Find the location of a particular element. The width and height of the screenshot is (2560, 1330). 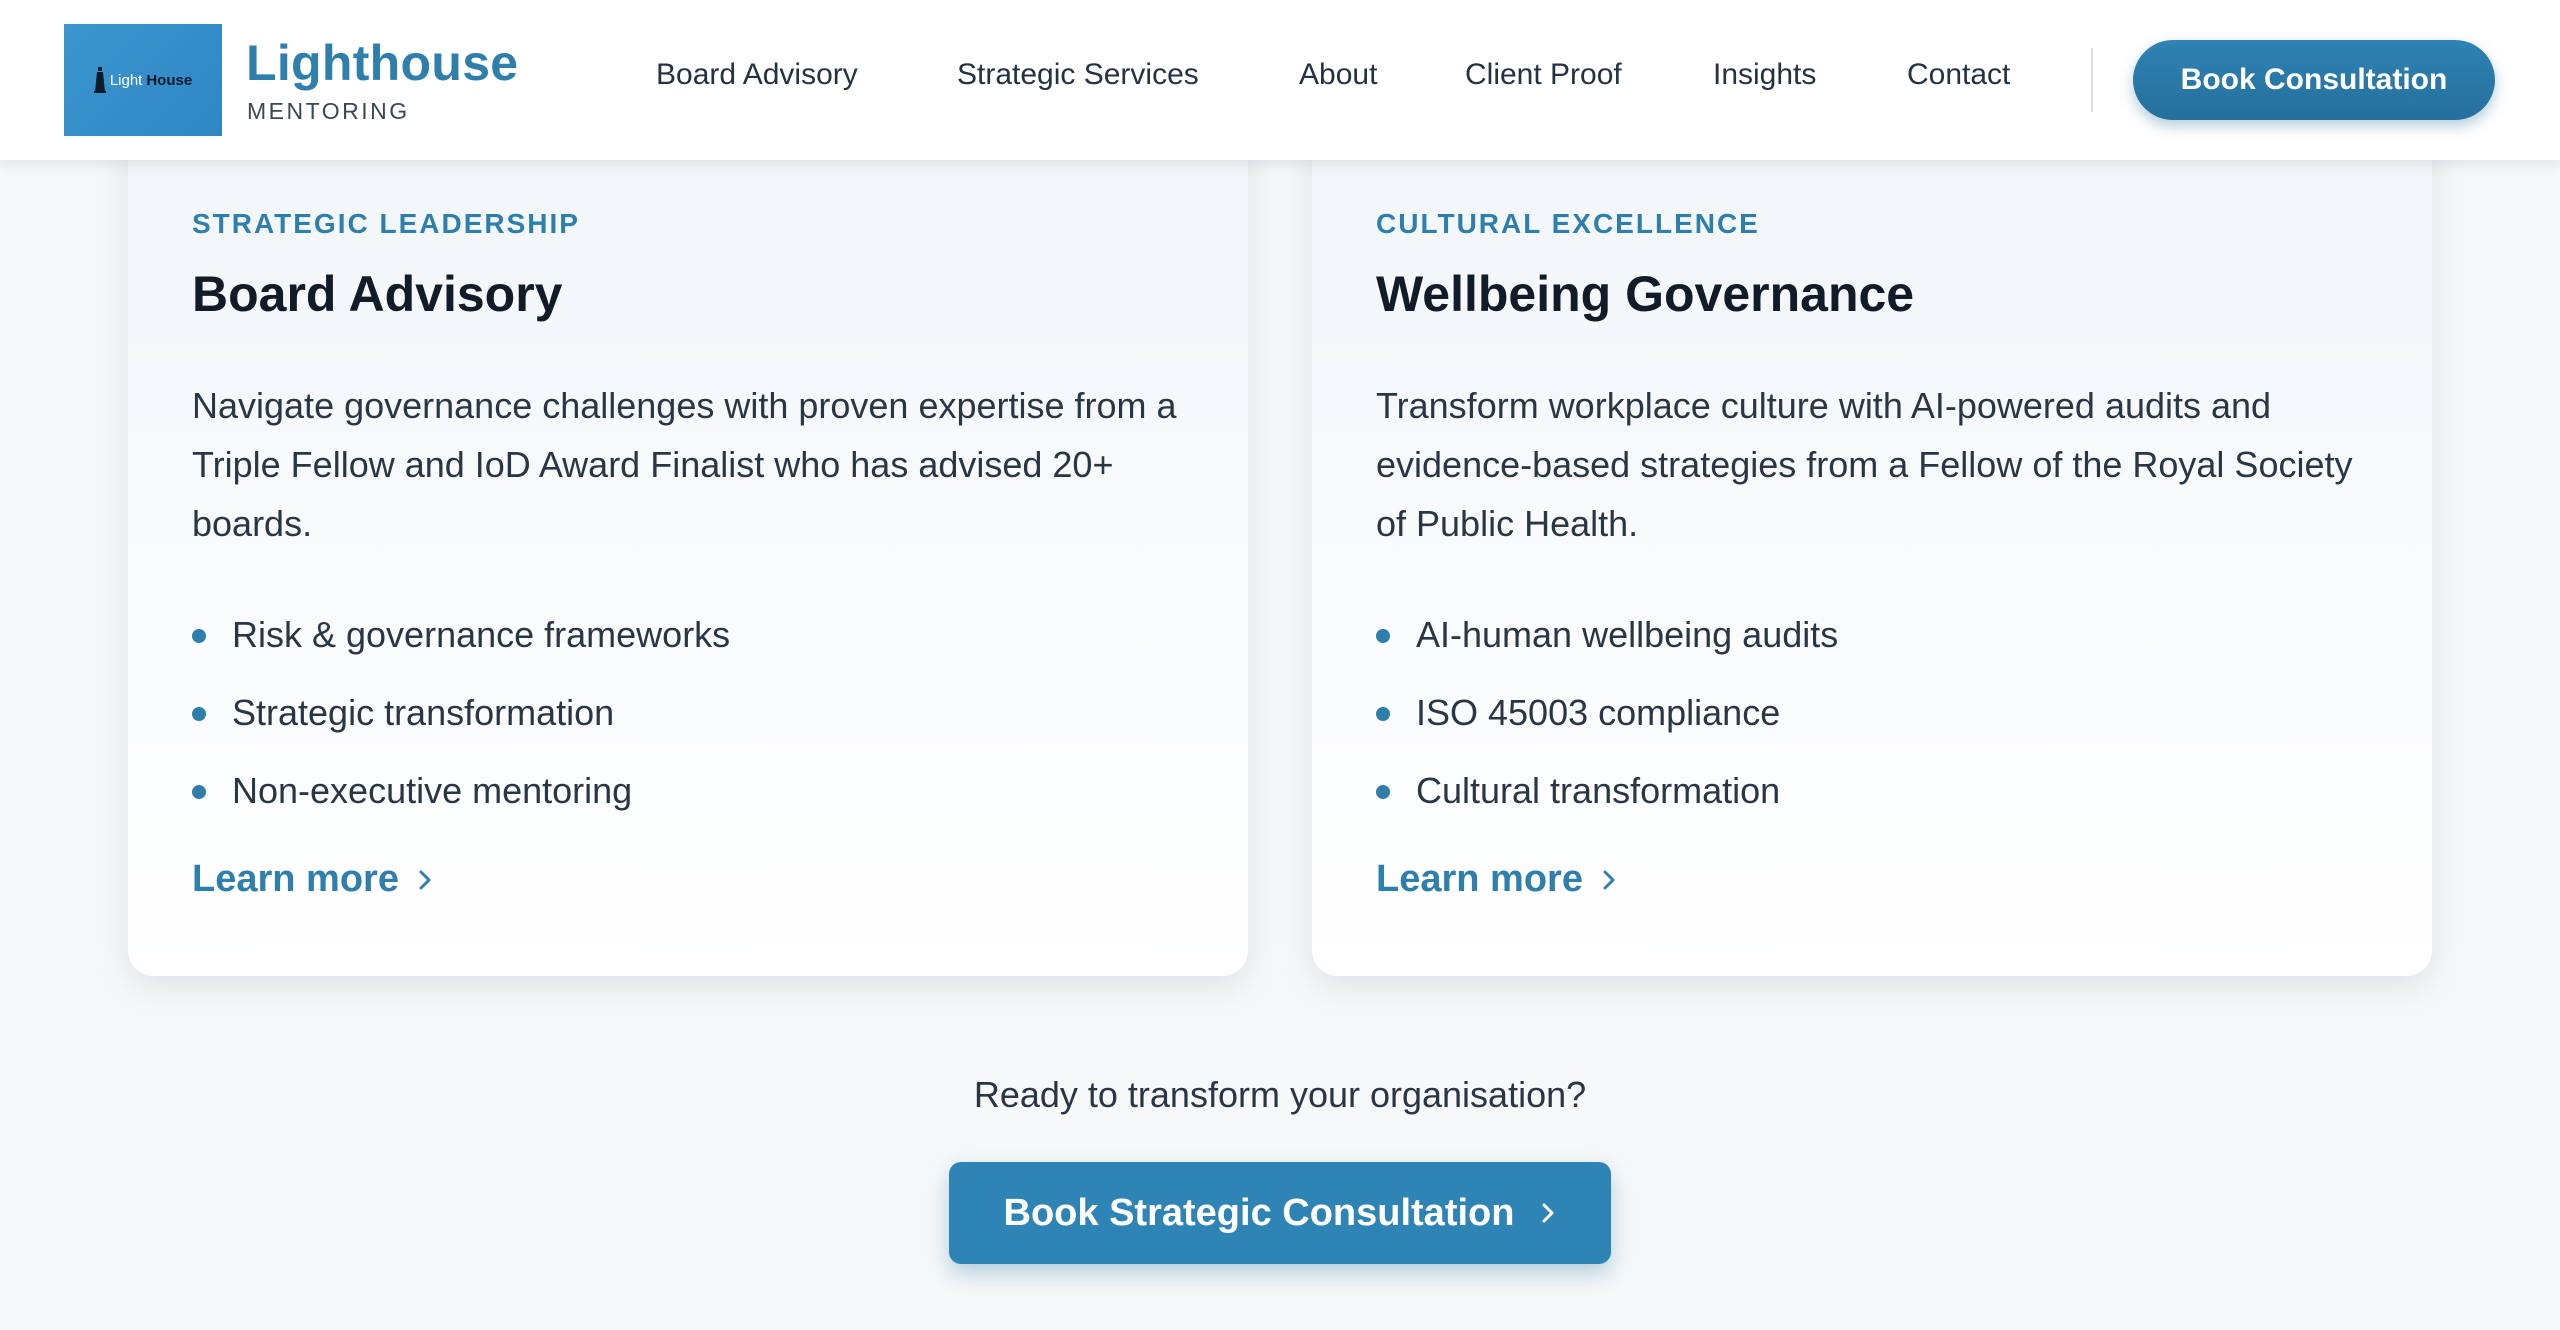

feature-label: Cultural transformation is located at coordinates (1598, 790).